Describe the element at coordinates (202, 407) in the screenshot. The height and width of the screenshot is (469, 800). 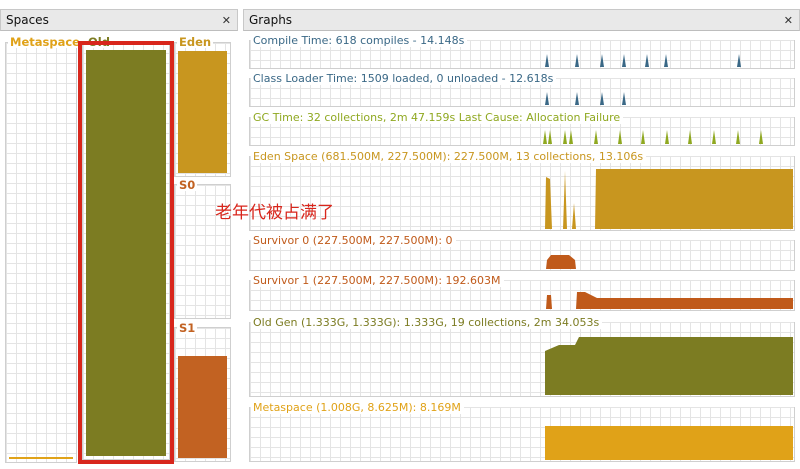
I see `s1-fill` at that location.